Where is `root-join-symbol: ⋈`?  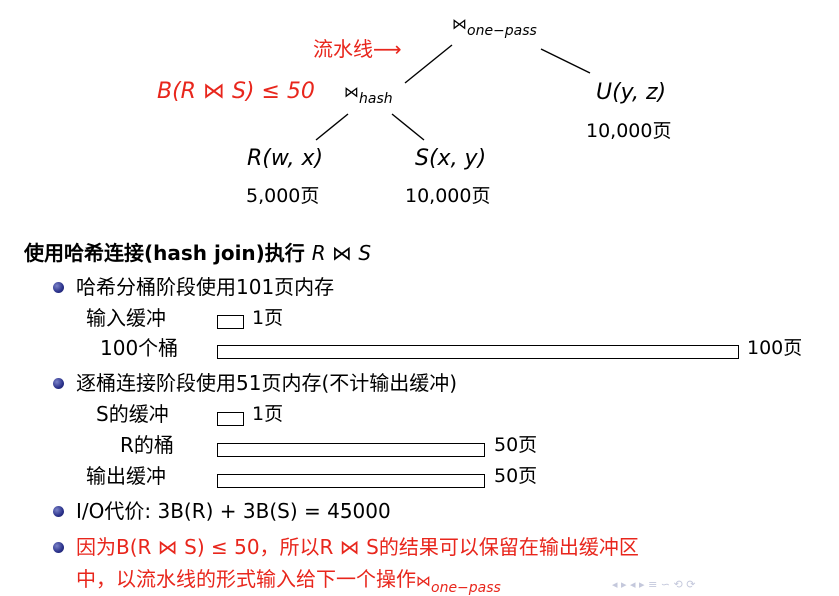
root-join-symbol: ⋈ is located at coordinates (459, 24).